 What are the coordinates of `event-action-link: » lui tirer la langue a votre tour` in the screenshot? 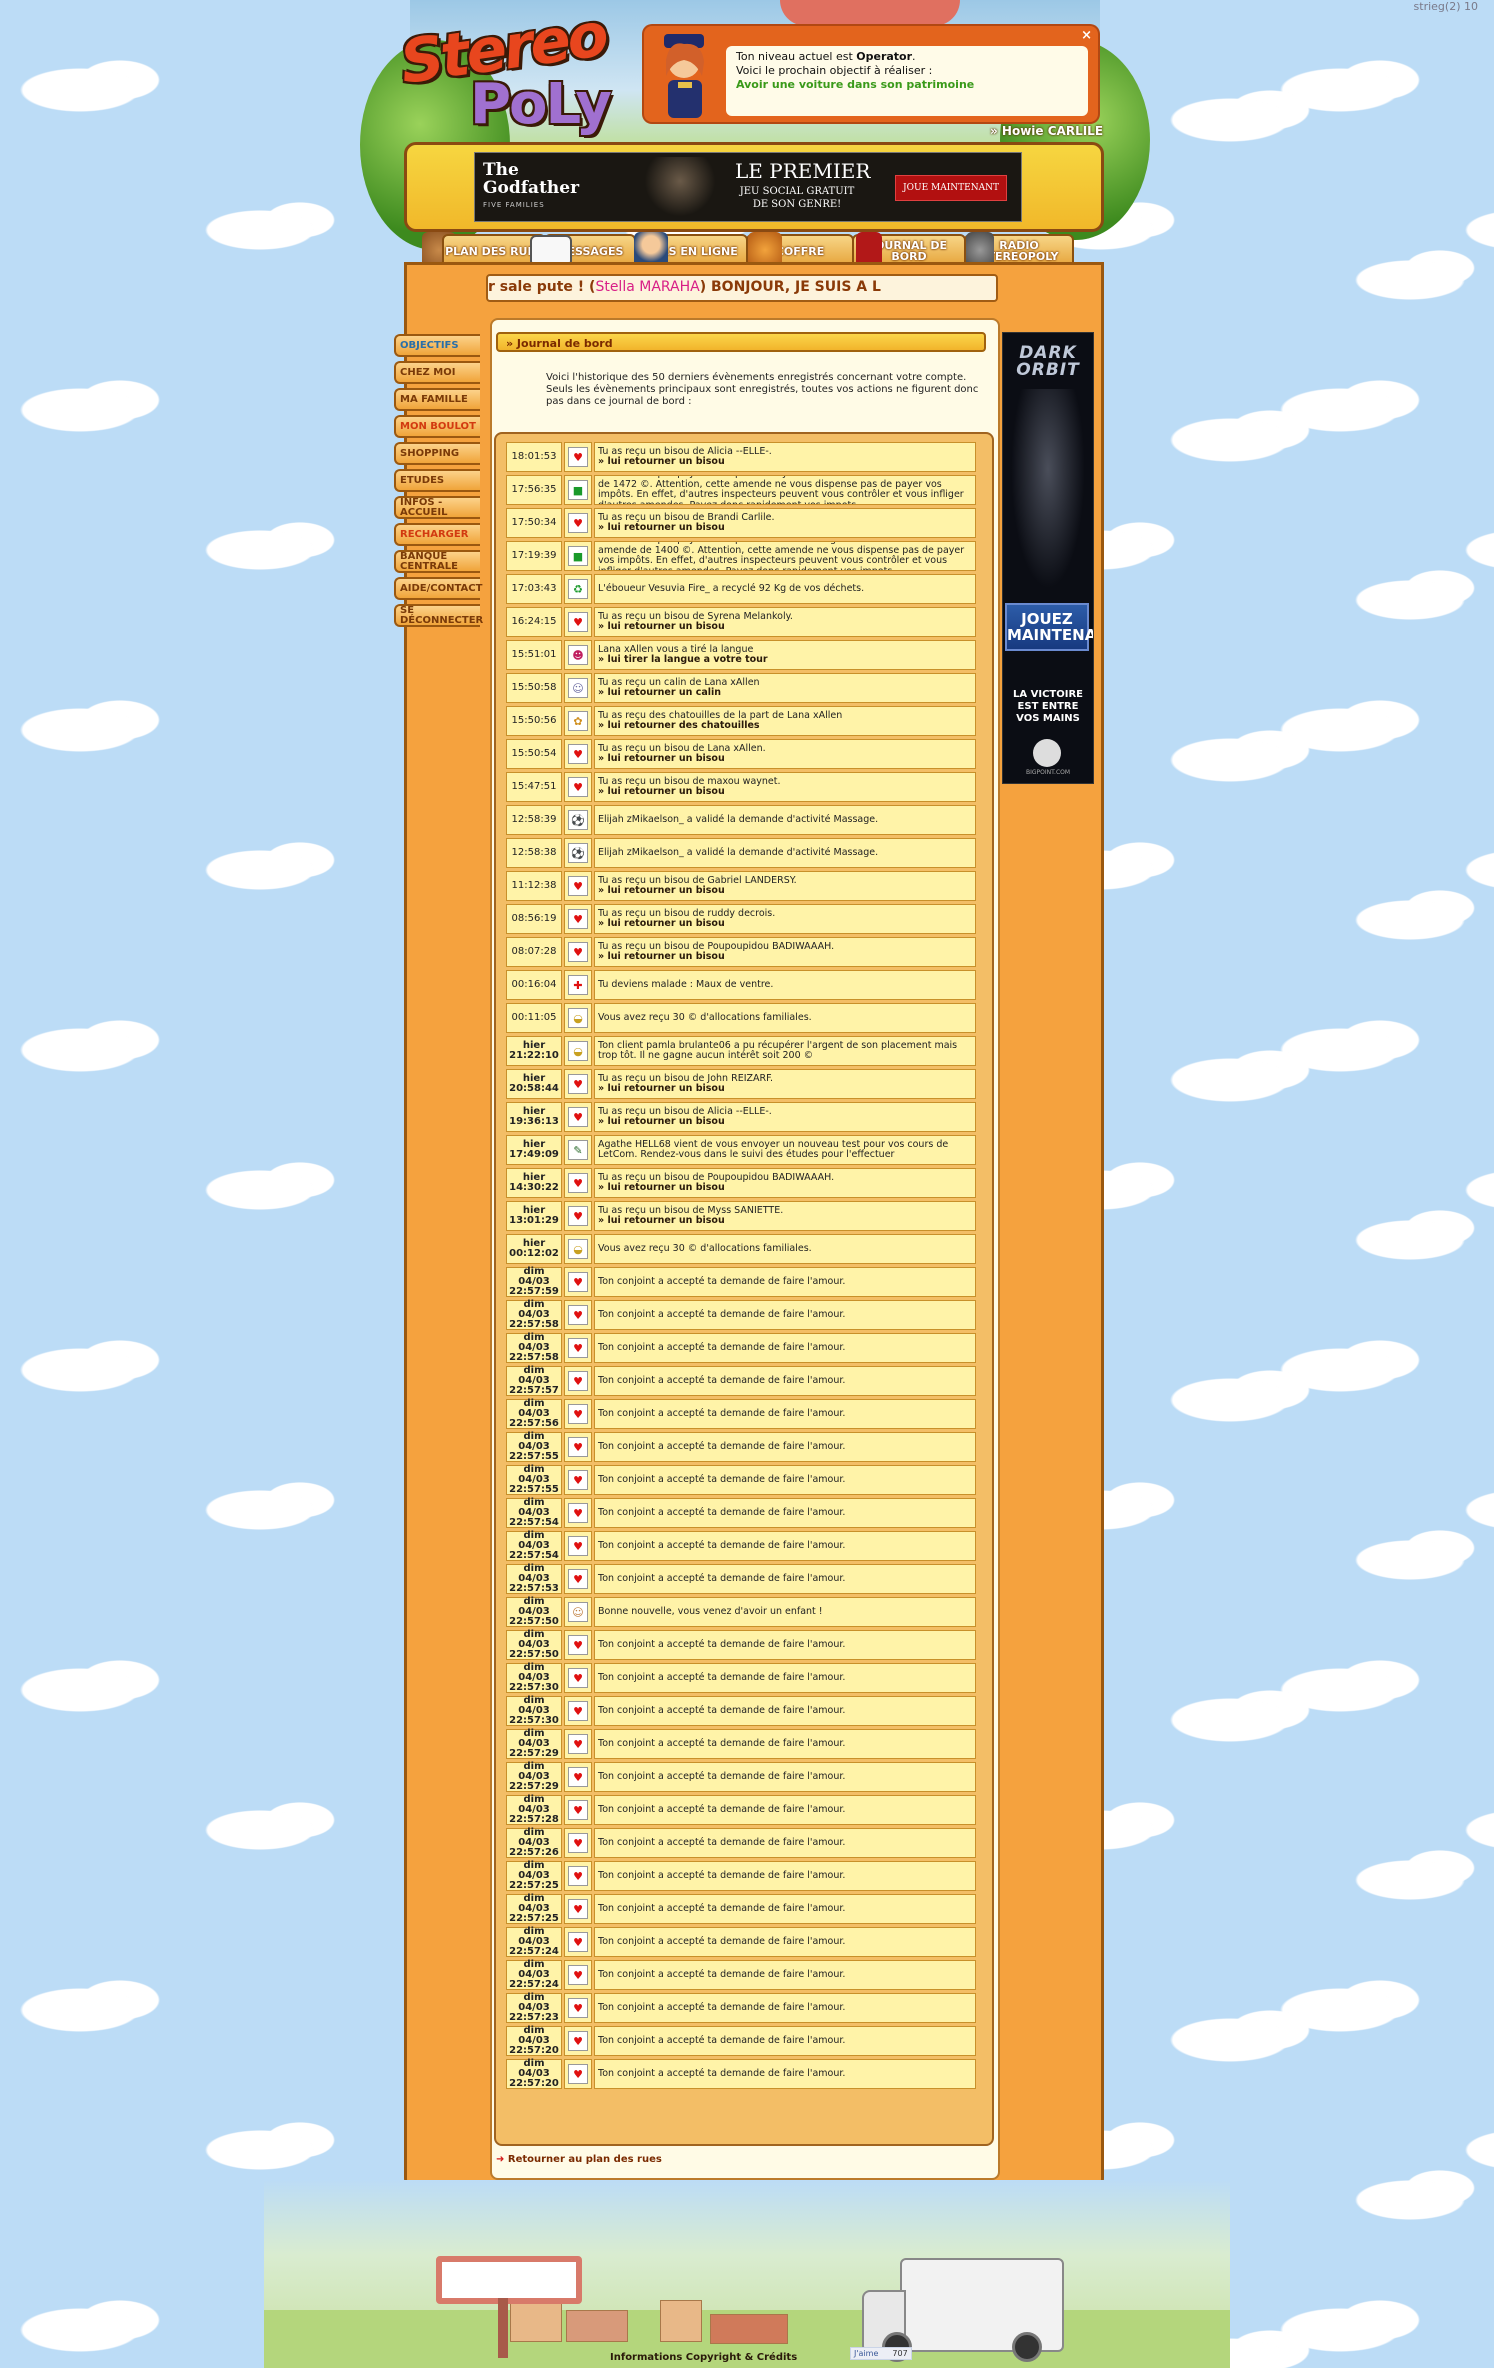 It's located at (785, 660).